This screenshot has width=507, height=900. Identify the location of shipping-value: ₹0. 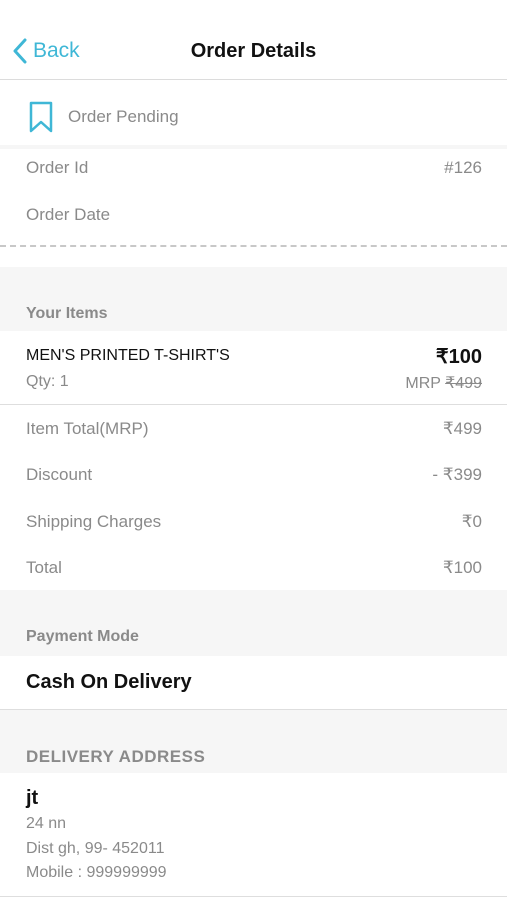
(471, 521).